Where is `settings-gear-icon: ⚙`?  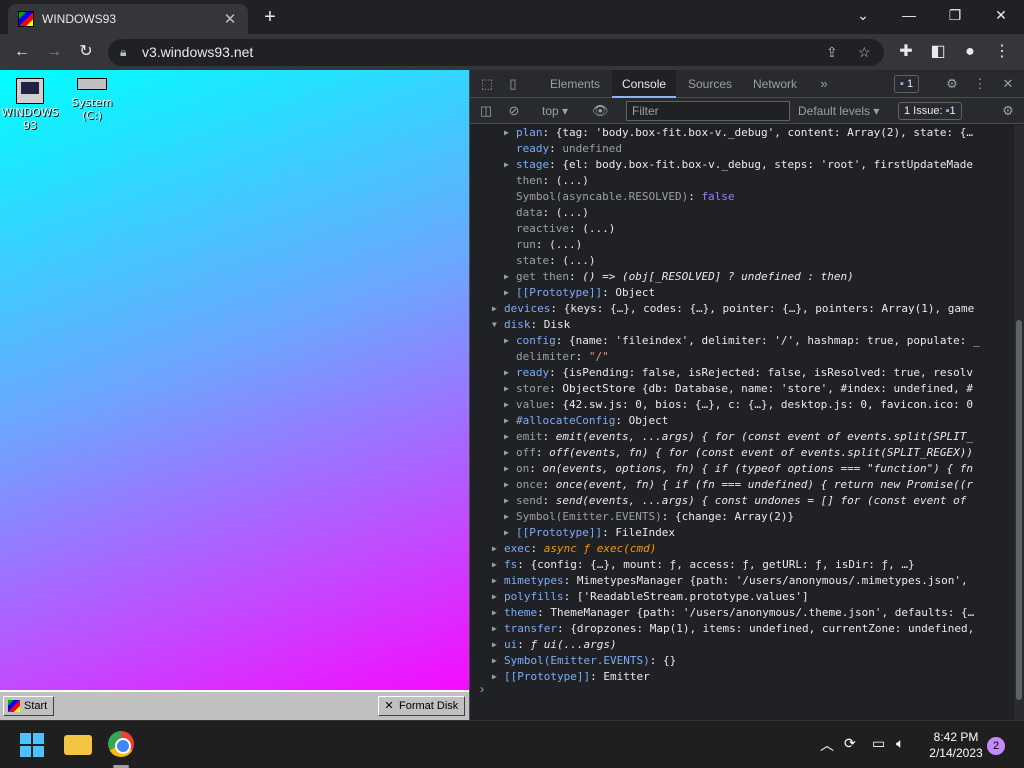 settings-gear-icon: ⚙ is located at coordinates (952, 84).